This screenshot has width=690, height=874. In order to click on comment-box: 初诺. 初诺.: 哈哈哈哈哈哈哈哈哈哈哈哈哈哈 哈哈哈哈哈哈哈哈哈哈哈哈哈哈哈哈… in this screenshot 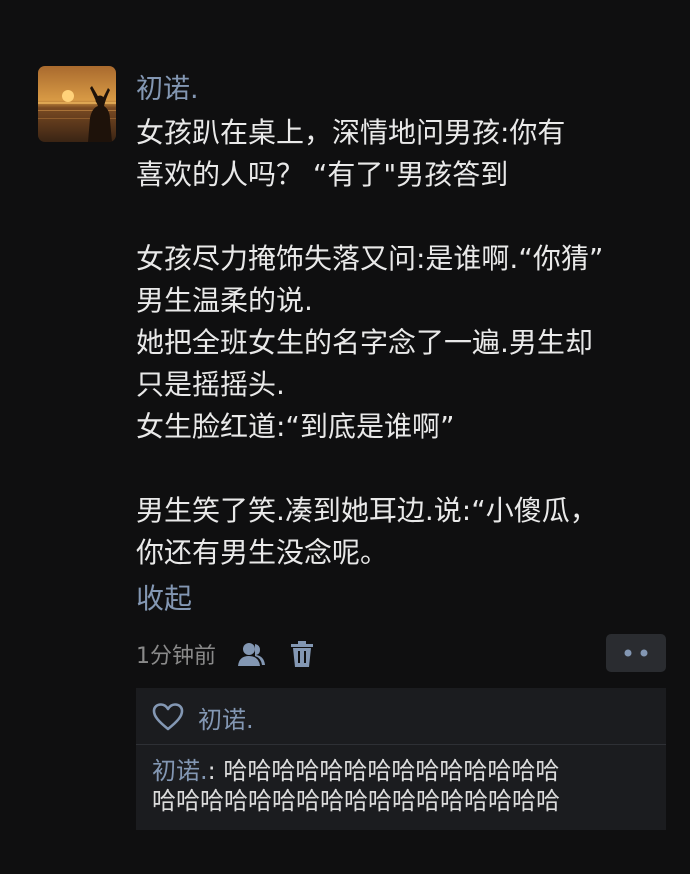, I will do `click(401, 759)`.